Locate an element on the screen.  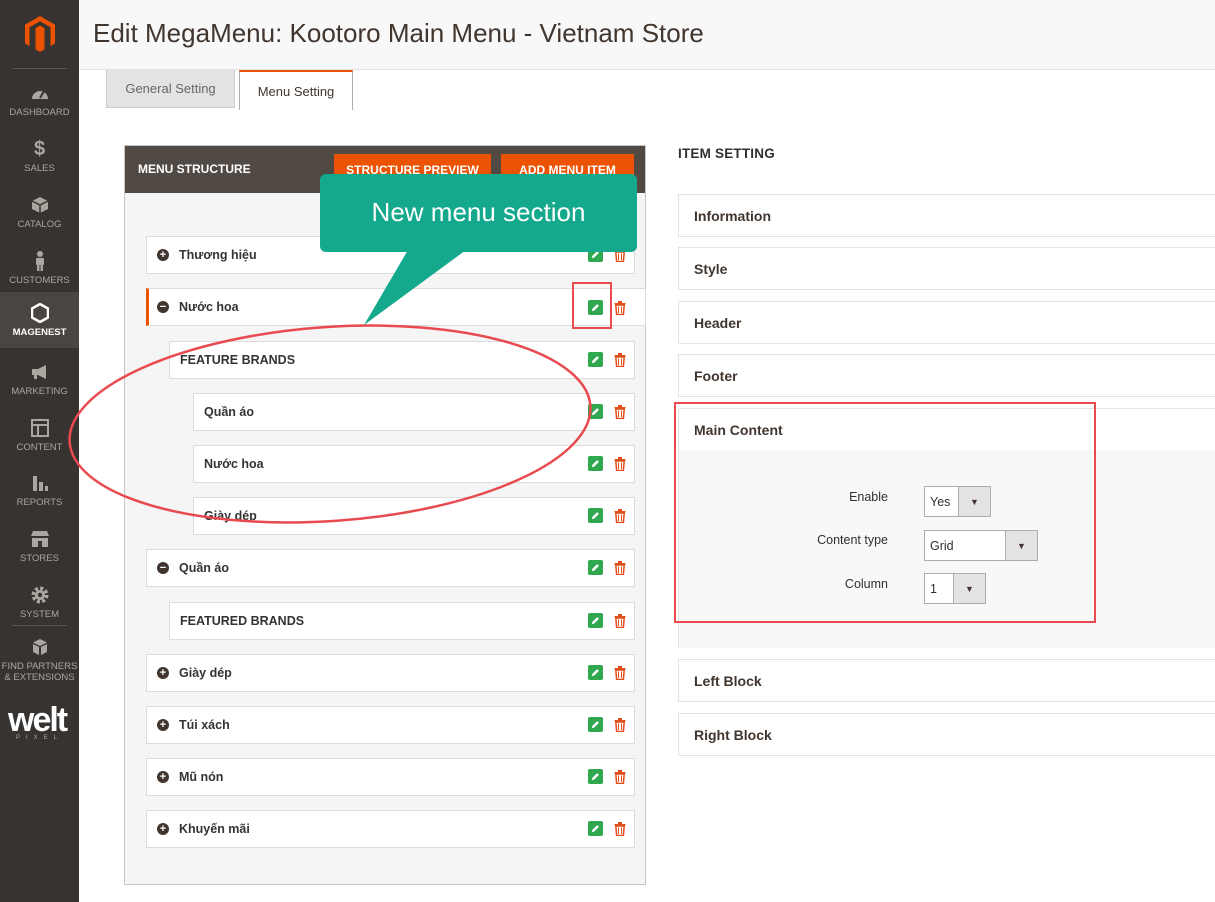
nav-customers: CUSTOMERS is located at coordinates (39, 268).